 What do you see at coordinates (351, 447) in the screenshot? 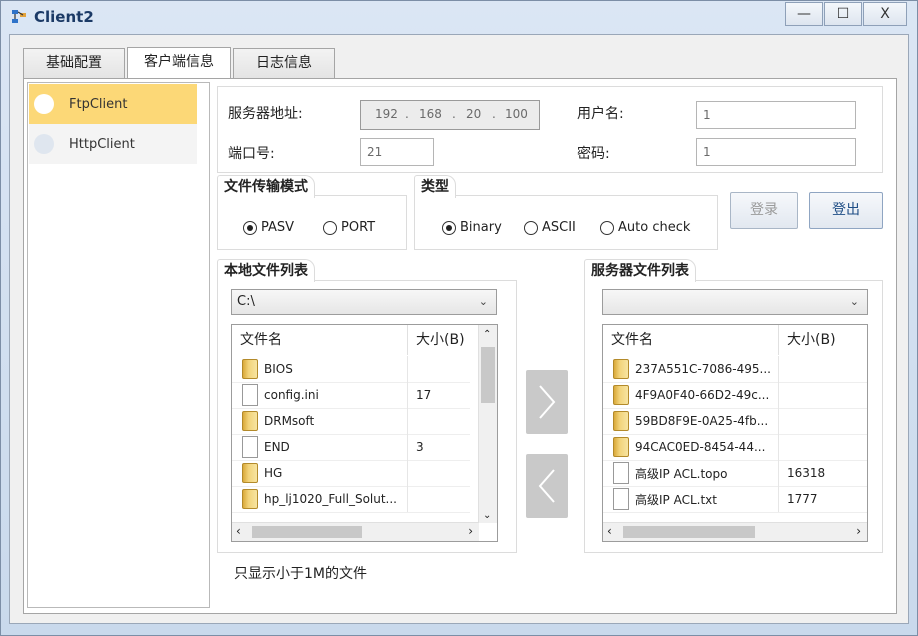
I see `table-row: END 3` at bounding box center [351, 447].